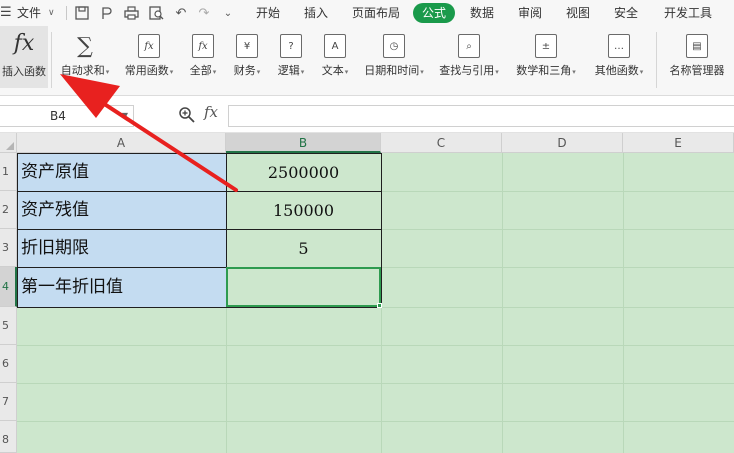  What do you see at coordinates (467, 70) in the screenshot?
I see `lookup-reference-label: 查找与引用` at bounding box center [467, 70].